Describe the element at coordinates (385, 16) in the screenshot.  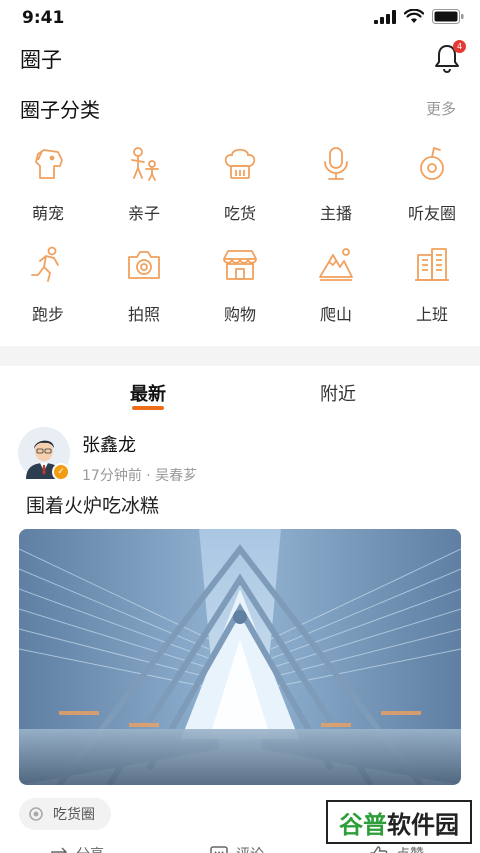
I see `signal-icon` at that location.